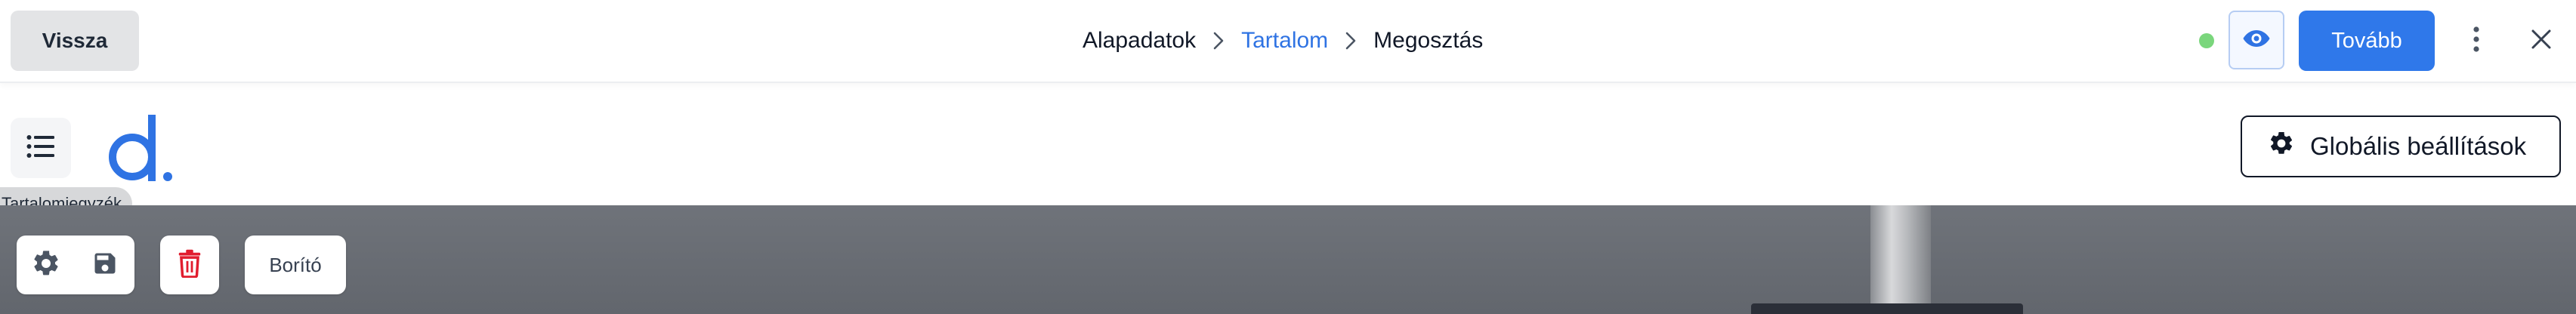 The width and height of the screenshot is (2576, 314). Describe the element at coordinates (2367, 41) in the screenshot. I see `next-button: Tovább` at that location.